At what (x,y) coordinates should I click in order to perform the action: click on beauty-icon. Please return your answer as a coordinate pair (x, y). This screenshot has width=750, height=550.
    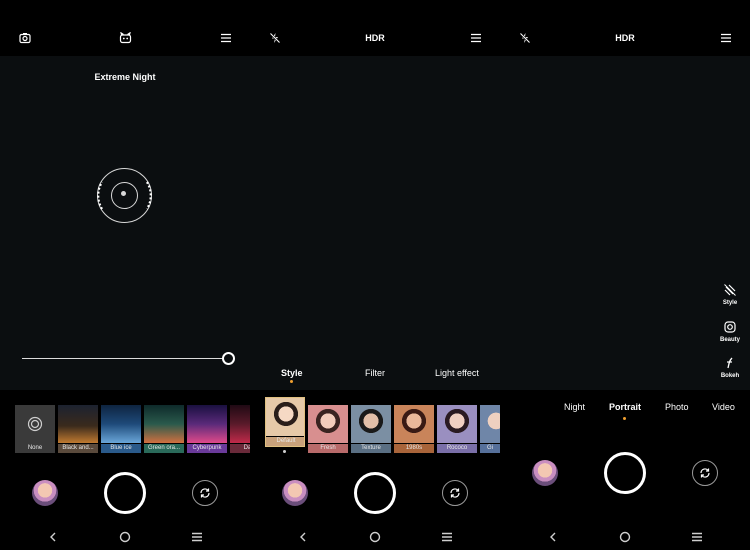
    Looking at the image, I should click on (730, 327).